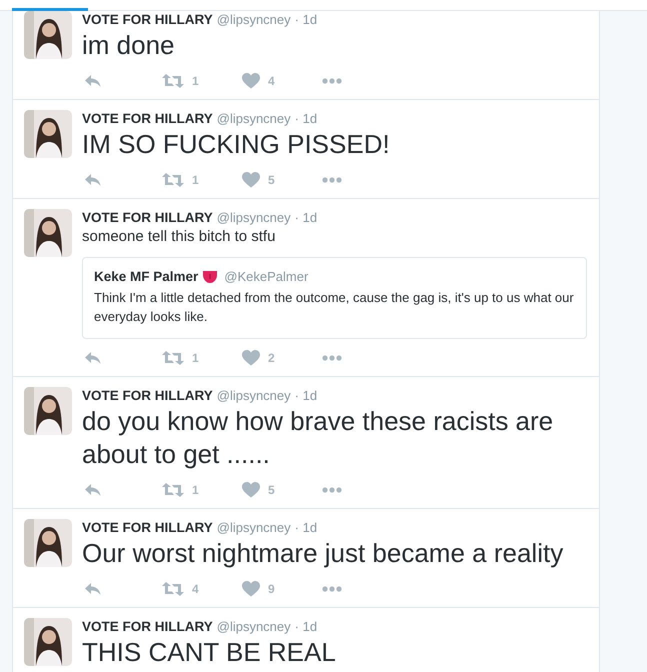 This screenshot has width=647, height=672. What do you see at coordinates (179, 237) in the screenshot?
I see `tweet-text: someone tell this bitch to stfu` at bounding box center [179, 237].